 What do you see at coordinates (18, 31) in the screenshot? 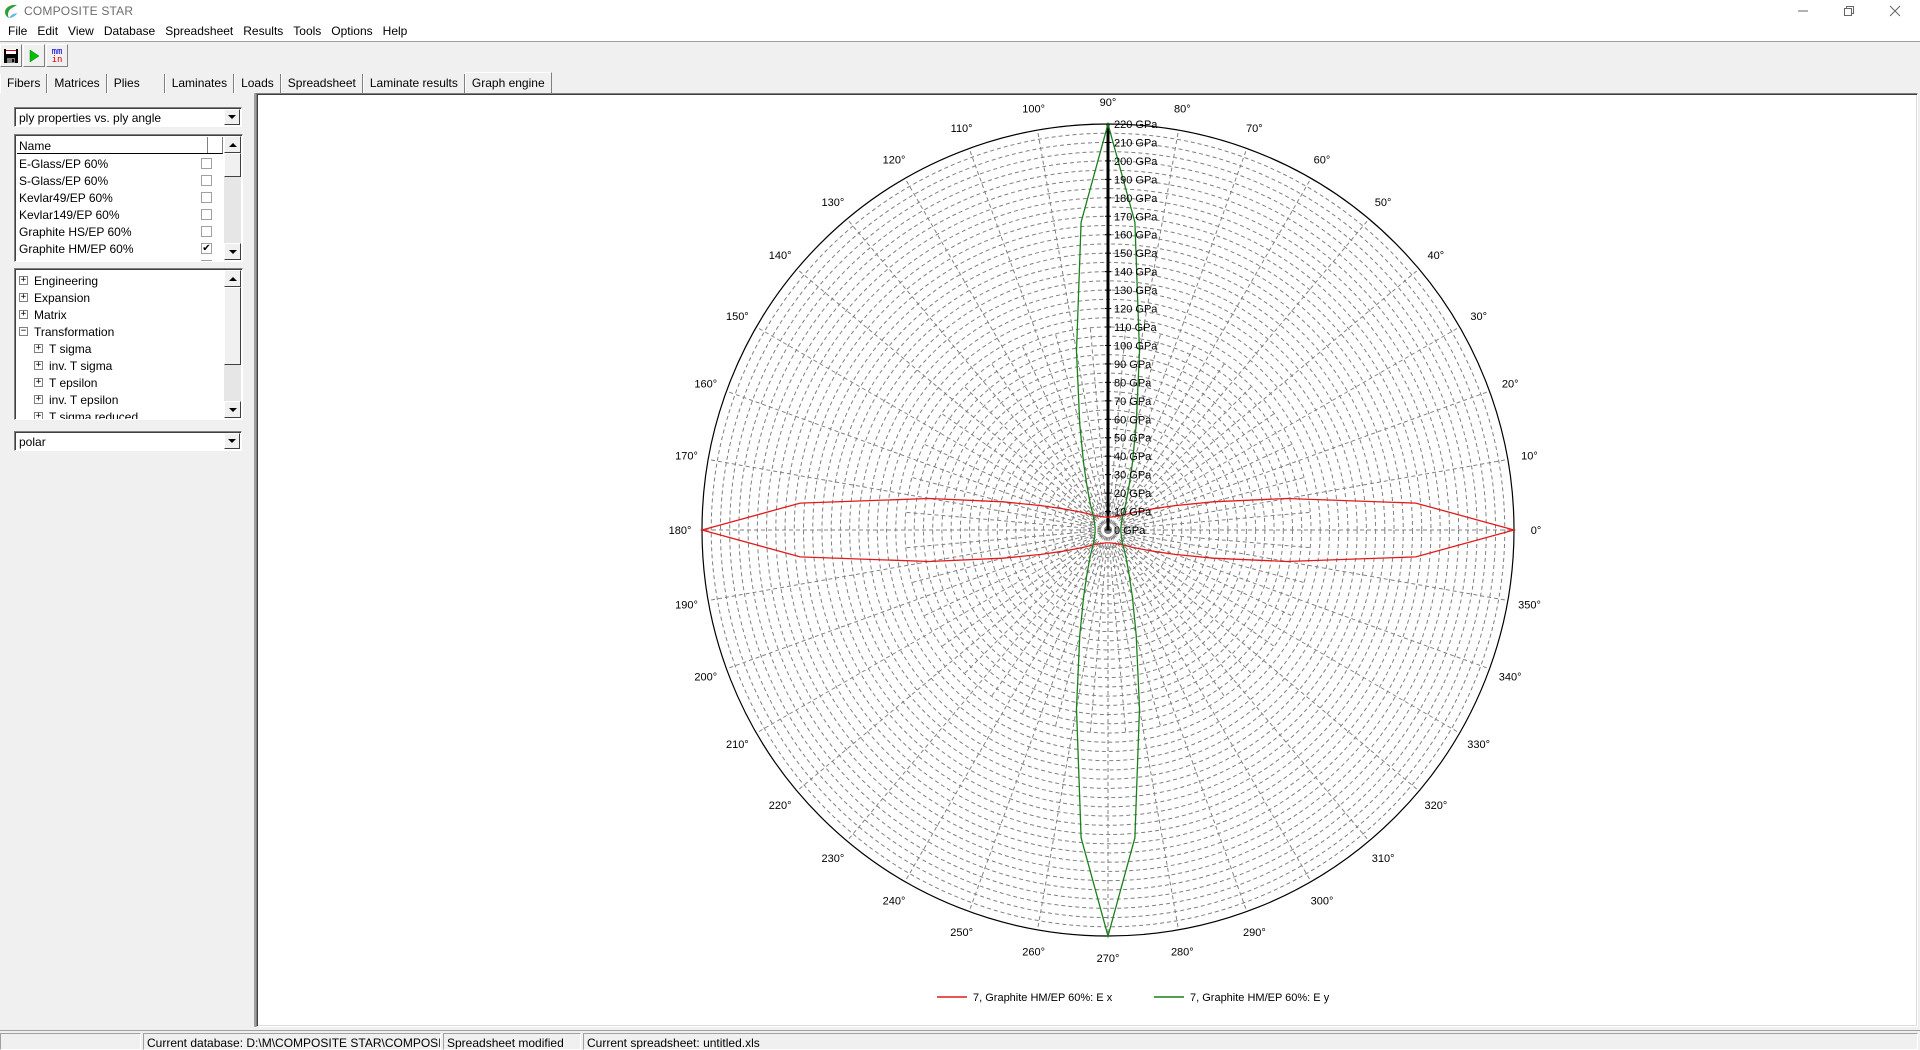
I see `menu-file: File` at bounding box center [18, 31].